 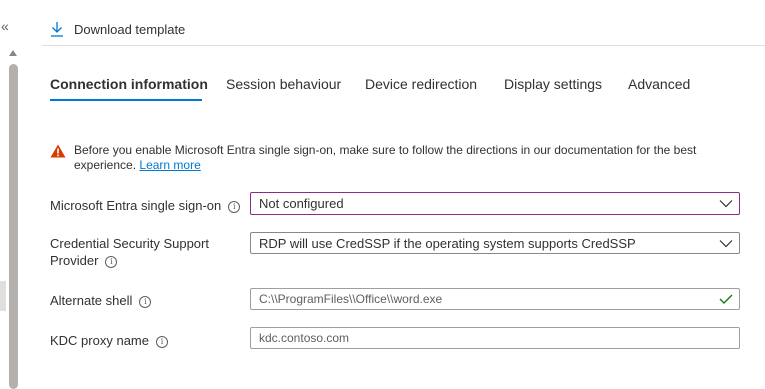 What do you see at coordinates (13, 53) in the screenshot?
I see `scroll-up-arrow-icon` at bounding box center [13, 53].